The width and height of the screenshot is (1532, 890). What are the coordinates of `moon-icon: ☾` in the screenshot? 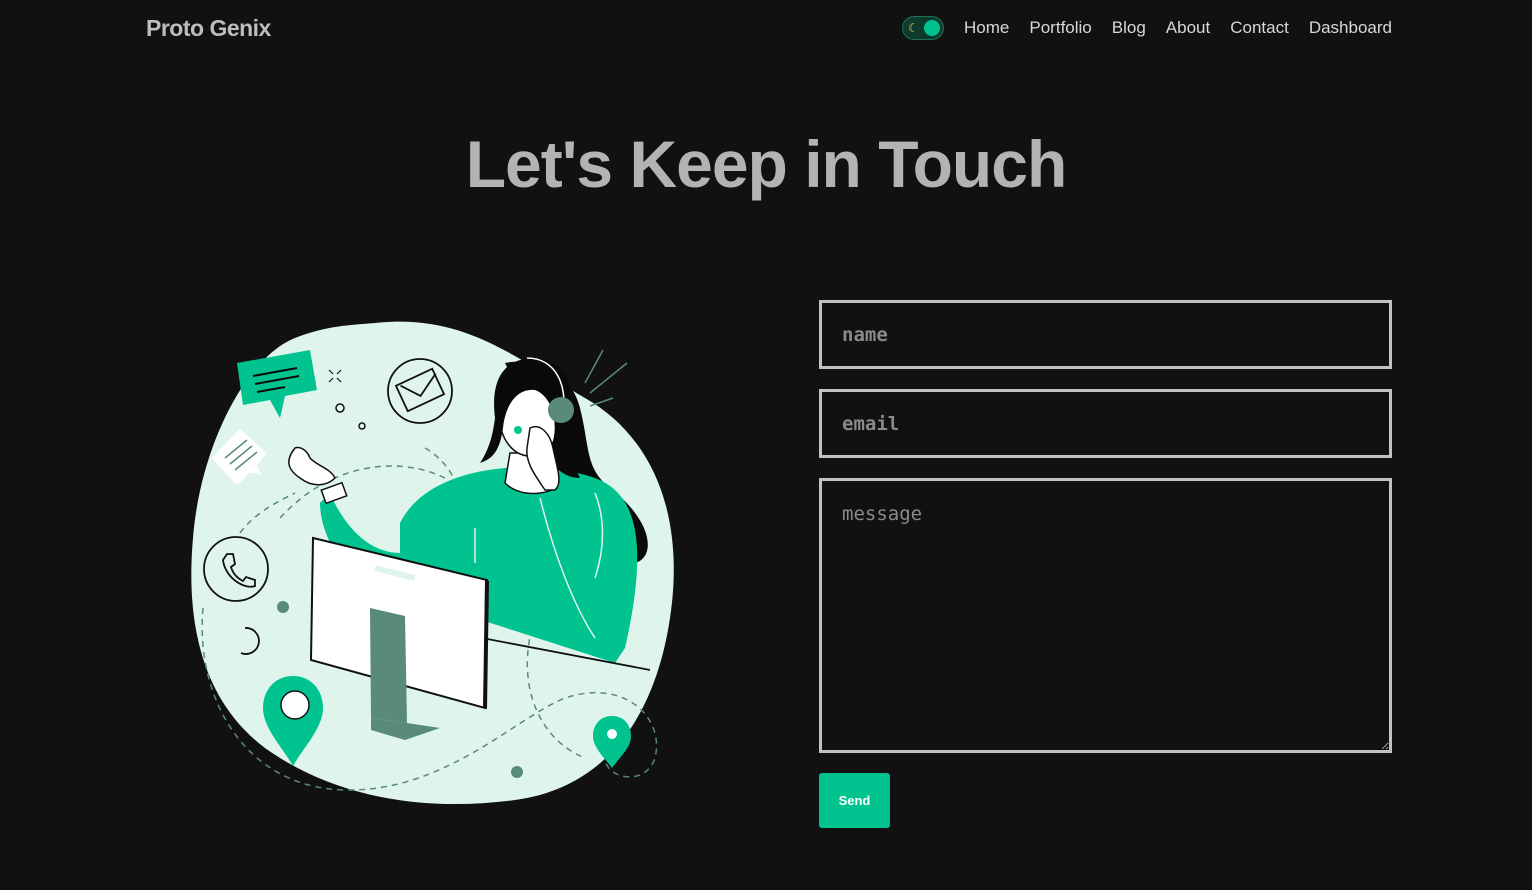 It's located at (913, 28).